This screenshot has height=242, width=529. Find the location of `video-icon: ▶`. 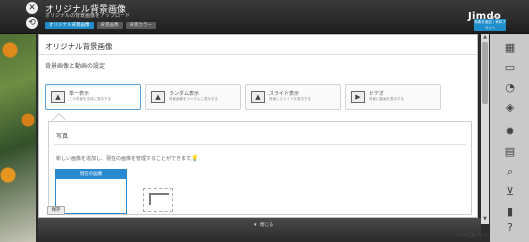

video-icon: ▶ is located at coordinates (358, 97).